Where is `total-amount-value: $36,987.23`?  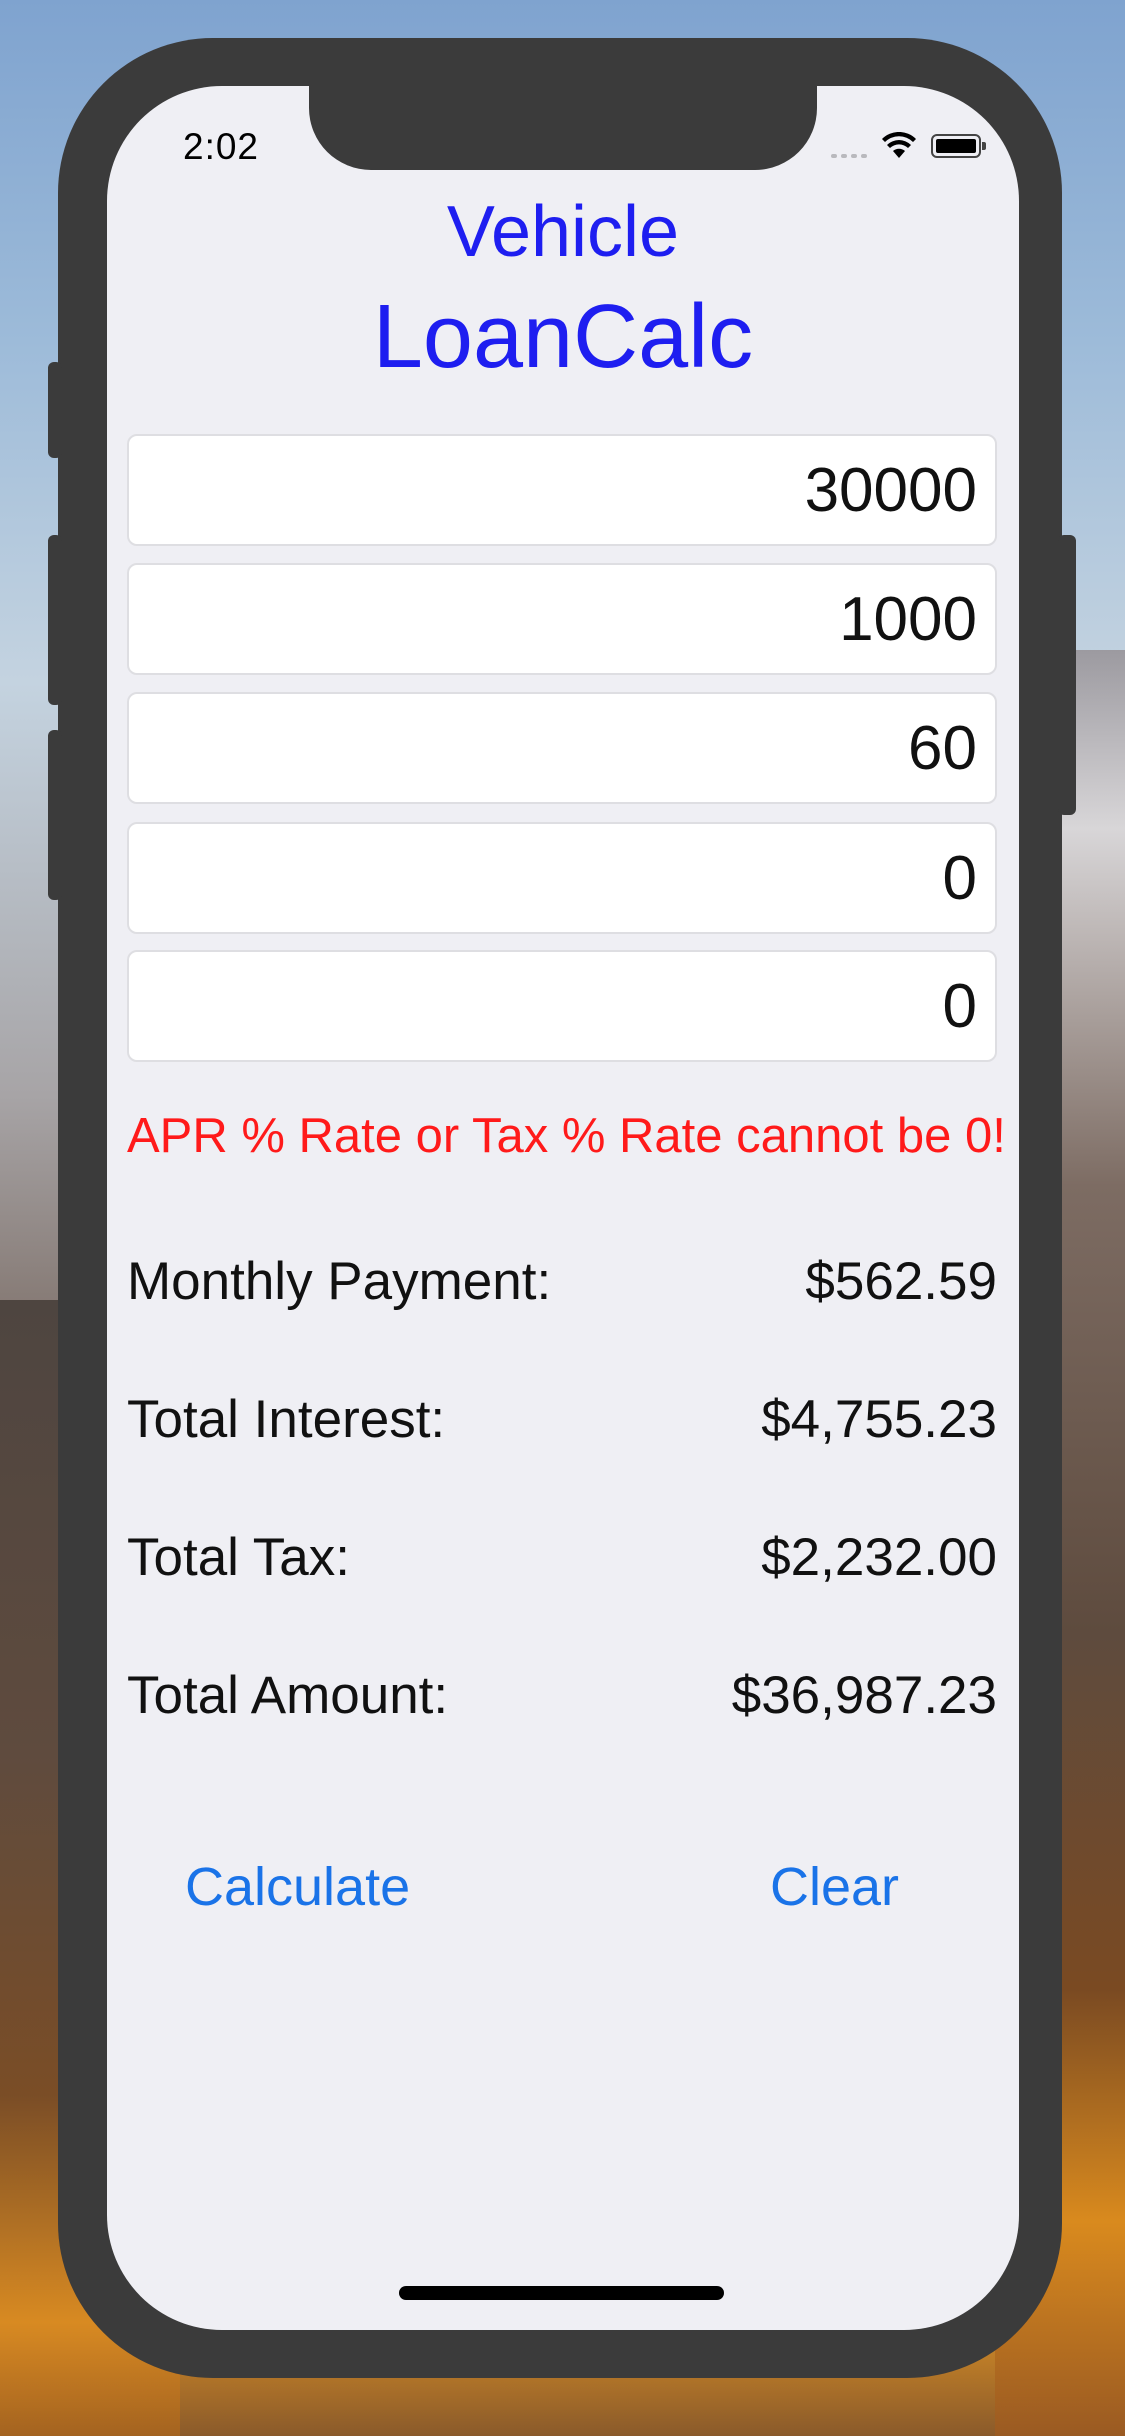
total-amount-value: $36,987.23 is located at coordinates (864, 1695).